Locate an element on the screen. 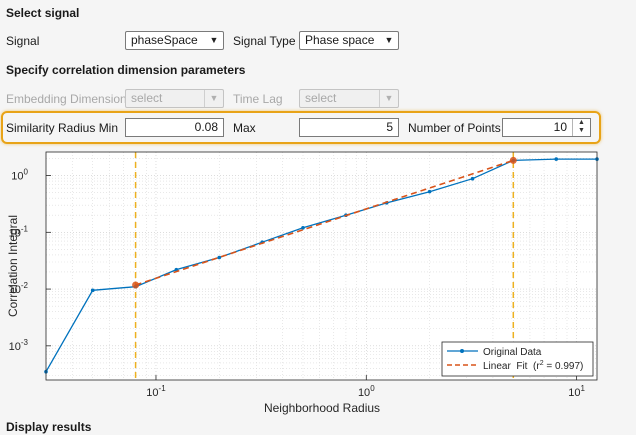 Image resolution: width=636 pixels, height=435 pixels. section-select-signal: Select signal is located at coordinates (43, 13).